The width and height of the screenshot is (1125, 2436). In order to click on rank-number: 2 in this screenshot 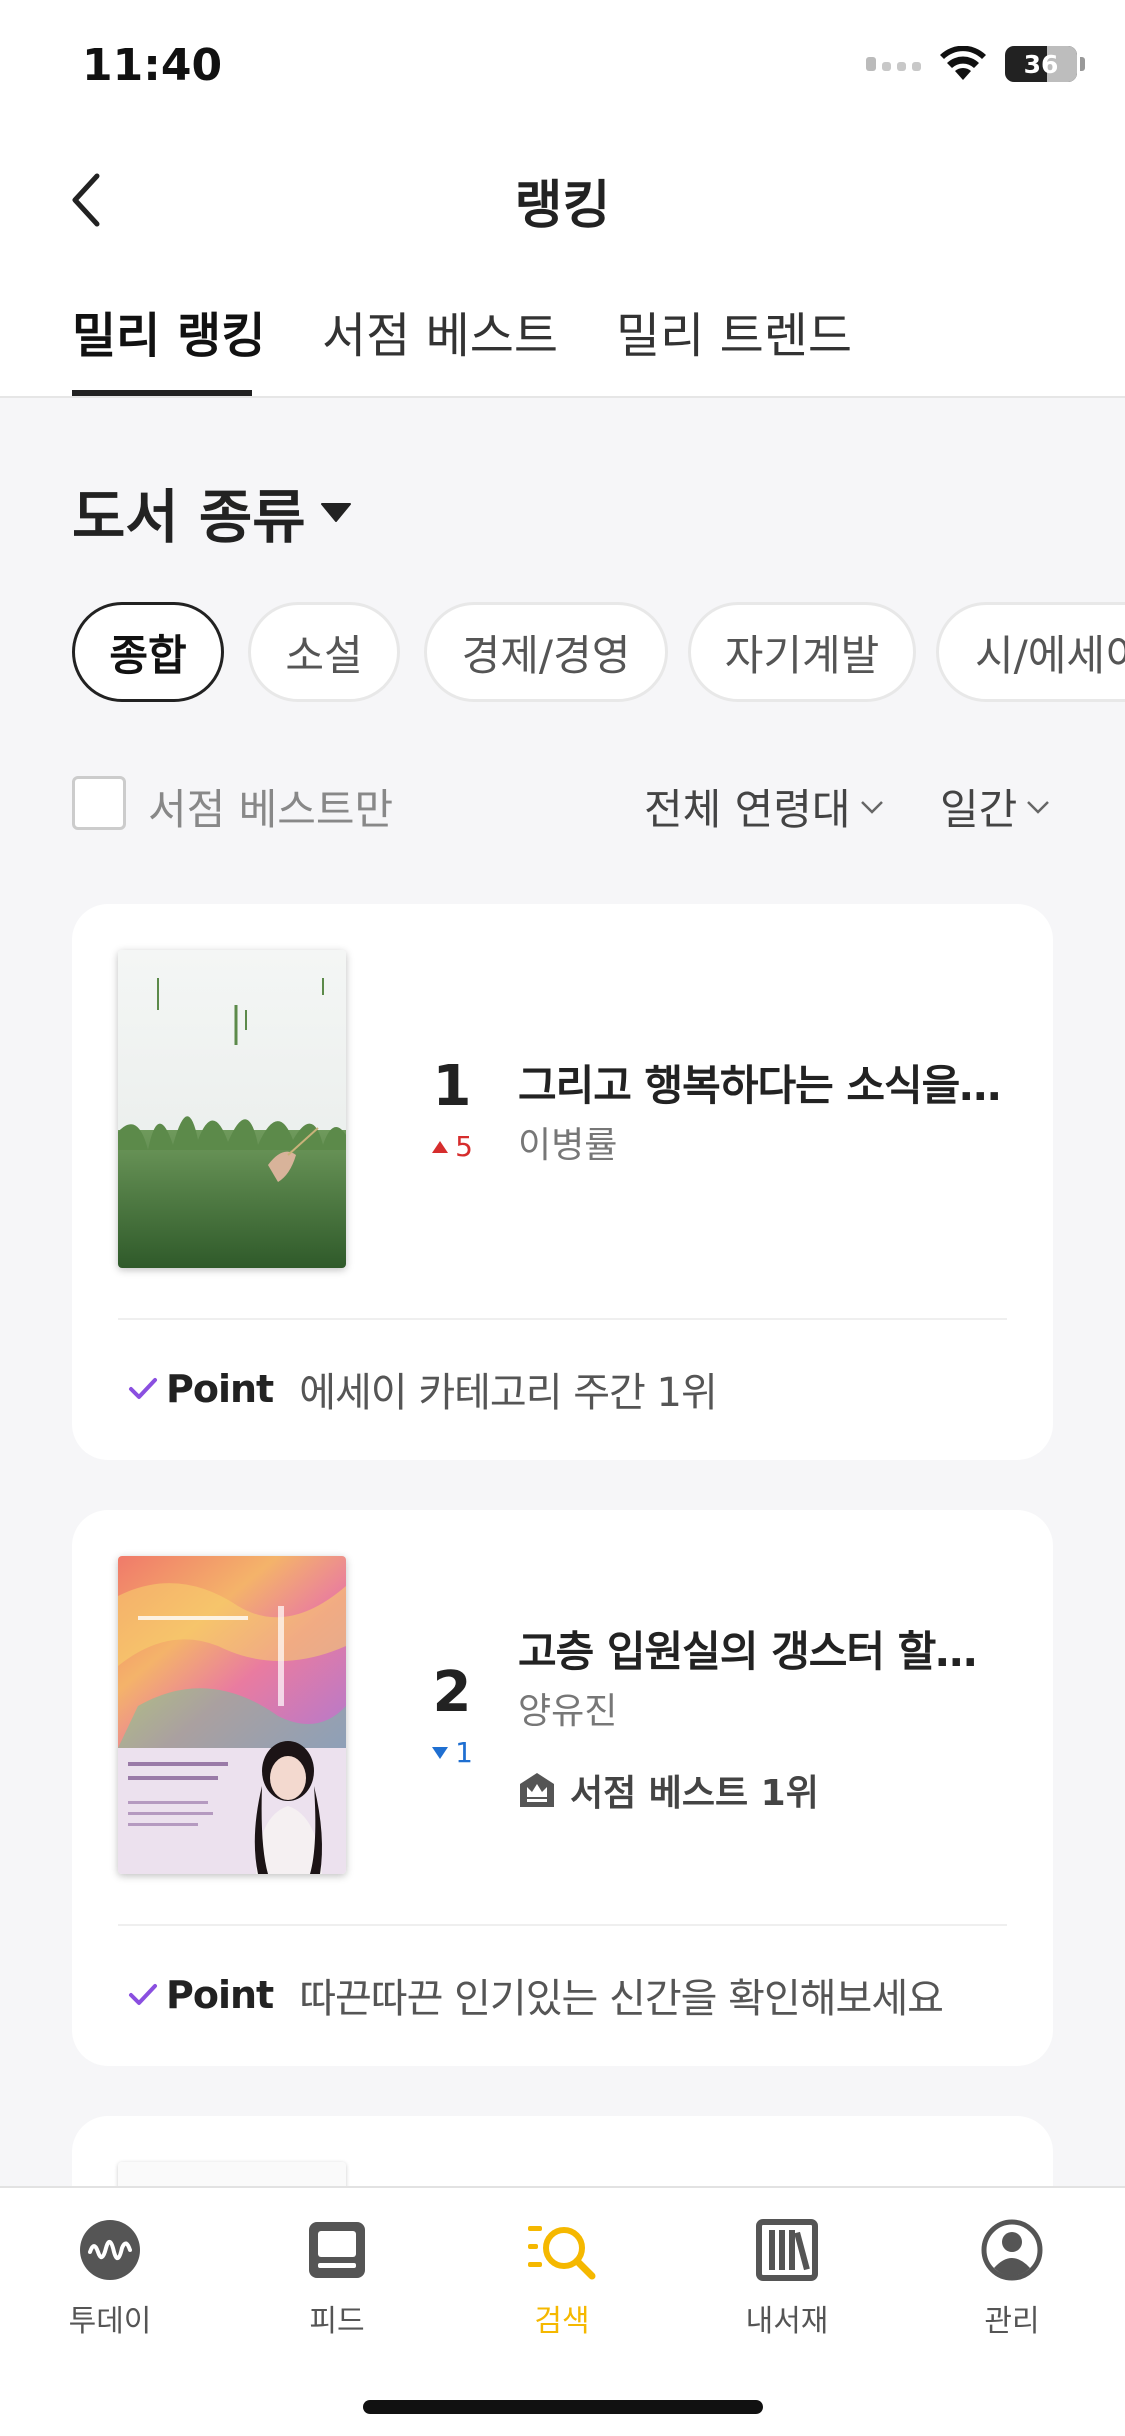, I will do `click(452, 1692)`.